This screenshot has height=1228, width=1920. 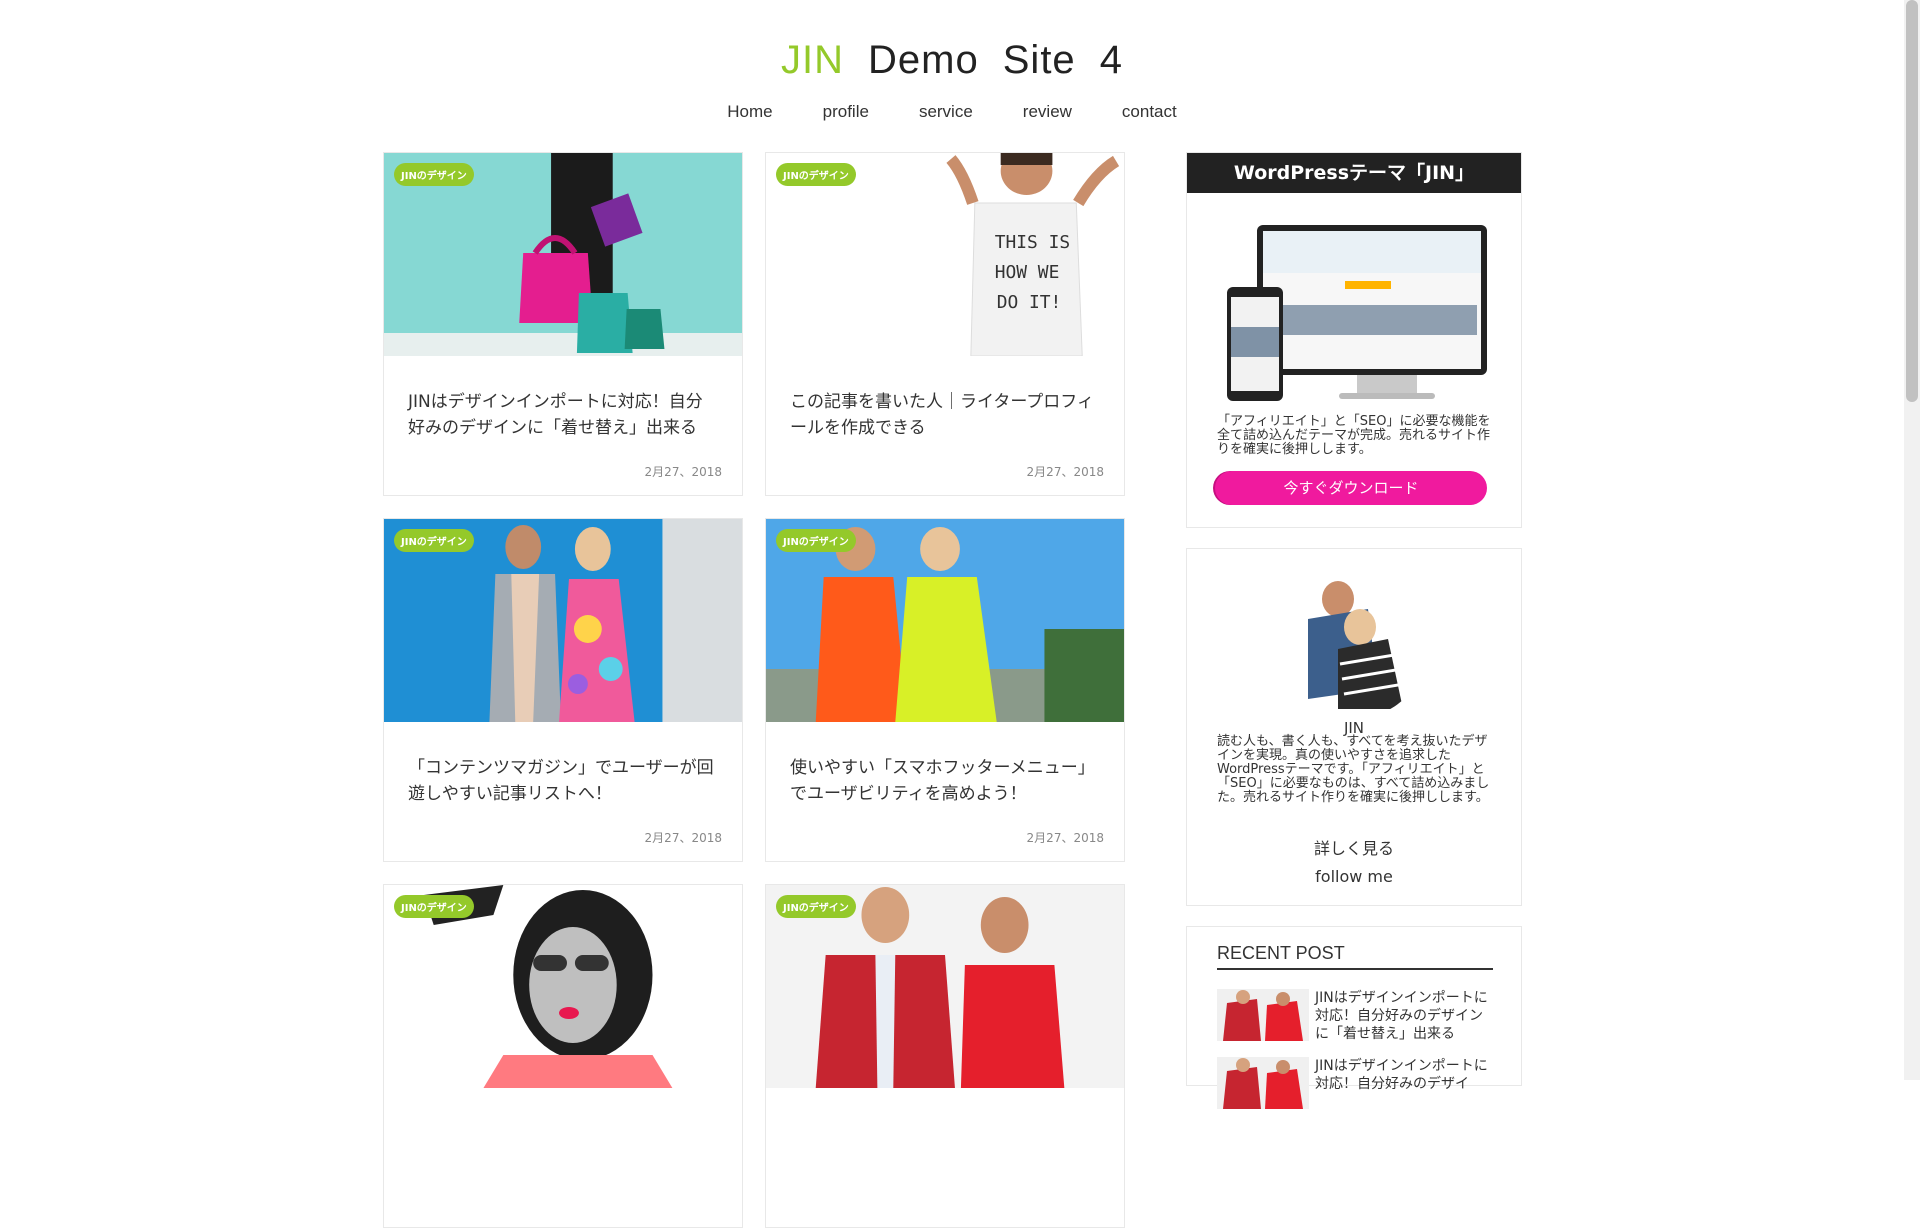 I want to click on recent-post-title: JINはデザインインポートに対応！自分好みのデザインに「着せ替え」出来る, so click(x=1404, y=1016).